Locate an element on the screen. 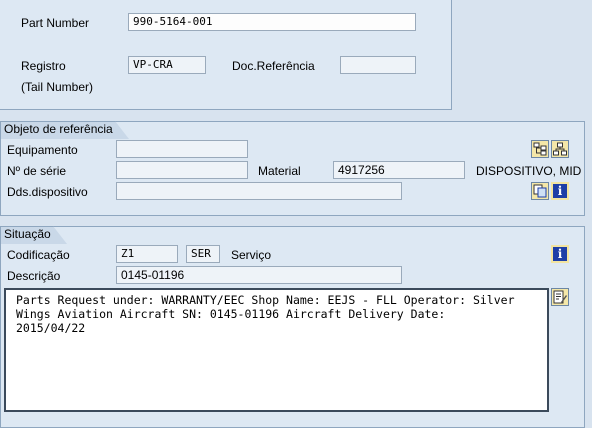 This screenshot has width=592, height=428. doc-referencia-label: Doc.Referência is located at coordinates (273, 66).